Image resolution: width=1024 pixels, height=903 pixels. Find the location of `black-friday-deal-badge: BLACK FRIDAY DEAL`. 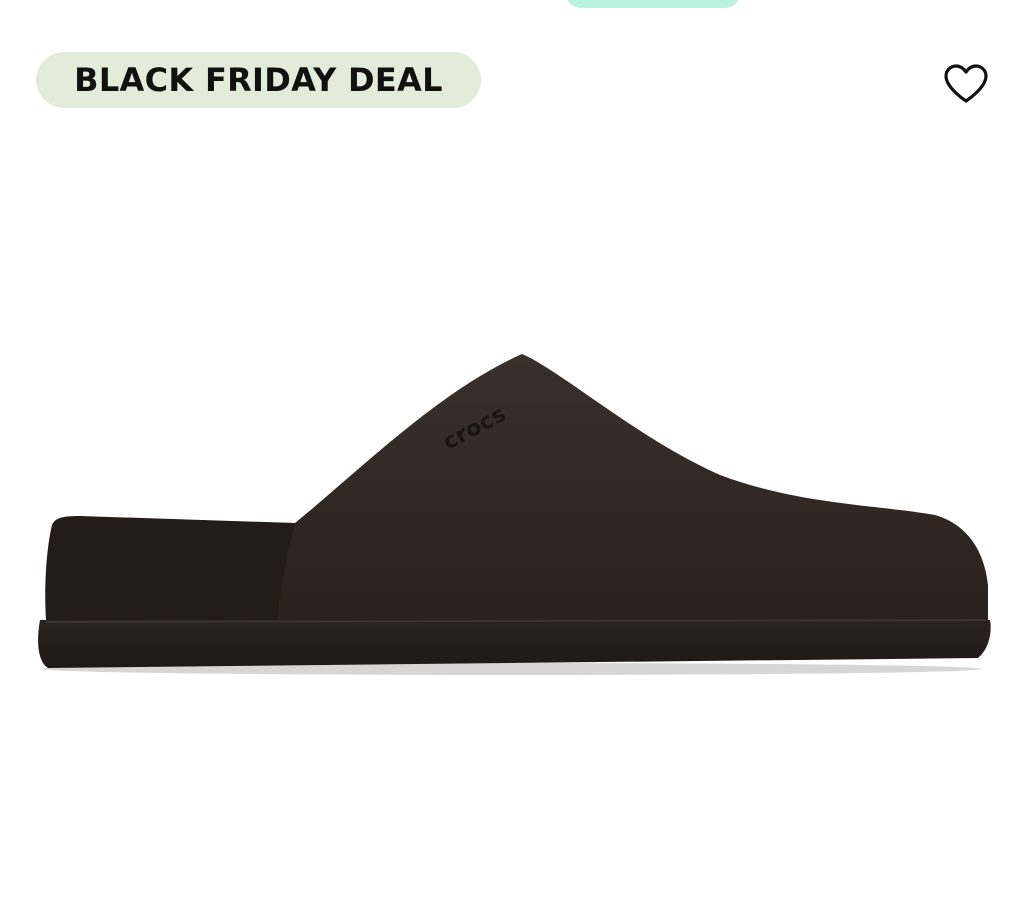

black-friday-deal-badge: BLACK FRIDAY DEAL is located at coordinates (258, 80).